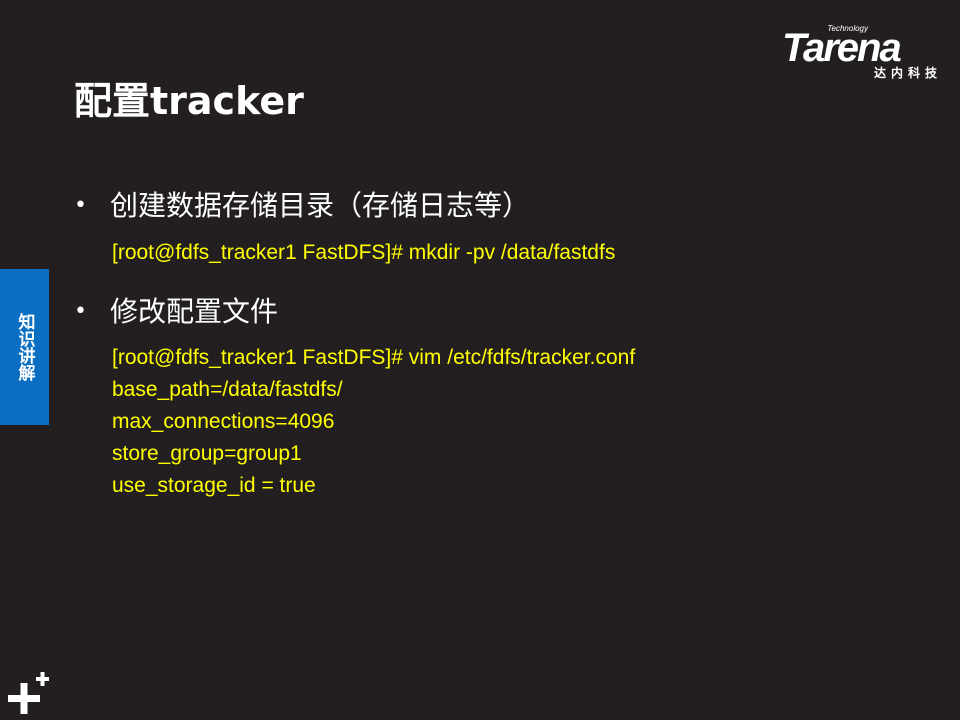  I want to click on side-tab: 知识讲解, so click(24, 347).